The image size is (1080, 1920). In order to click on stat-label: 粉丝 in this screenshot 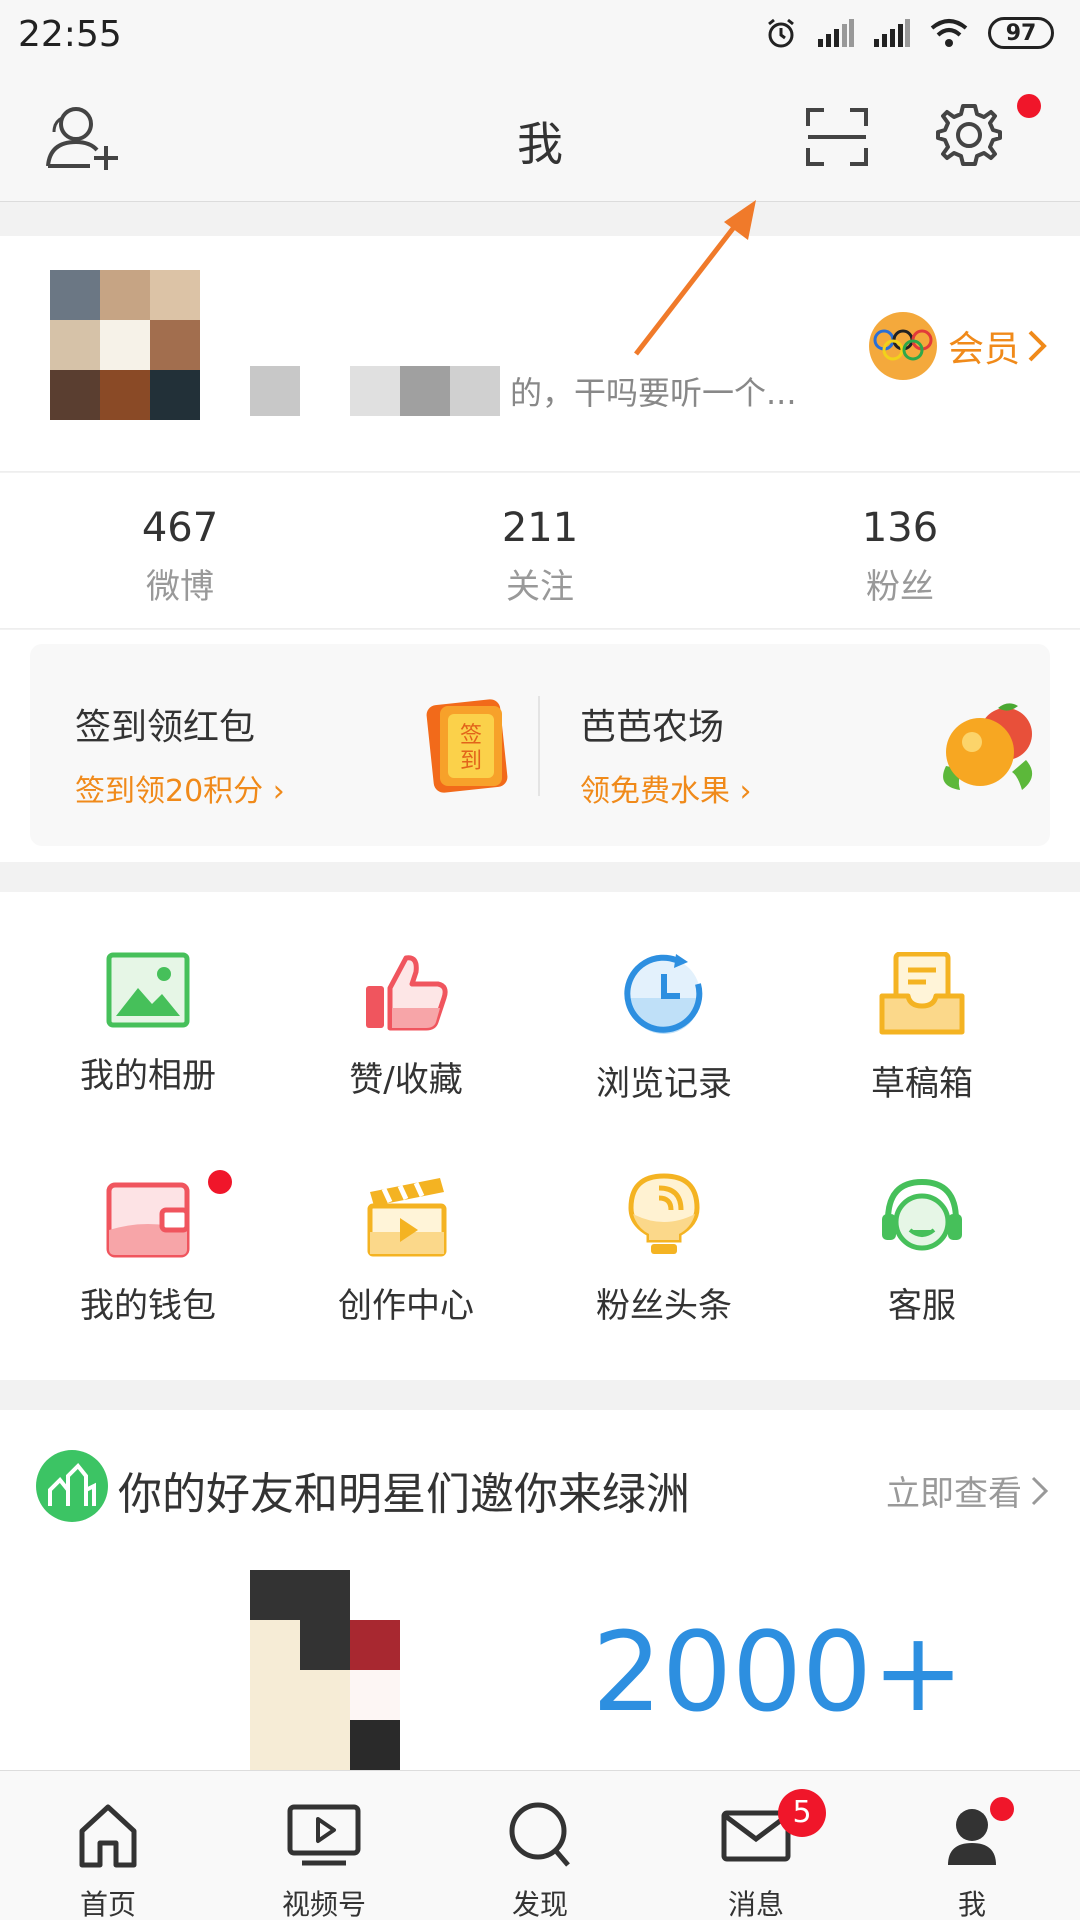, I will do `click(900, 587)`.